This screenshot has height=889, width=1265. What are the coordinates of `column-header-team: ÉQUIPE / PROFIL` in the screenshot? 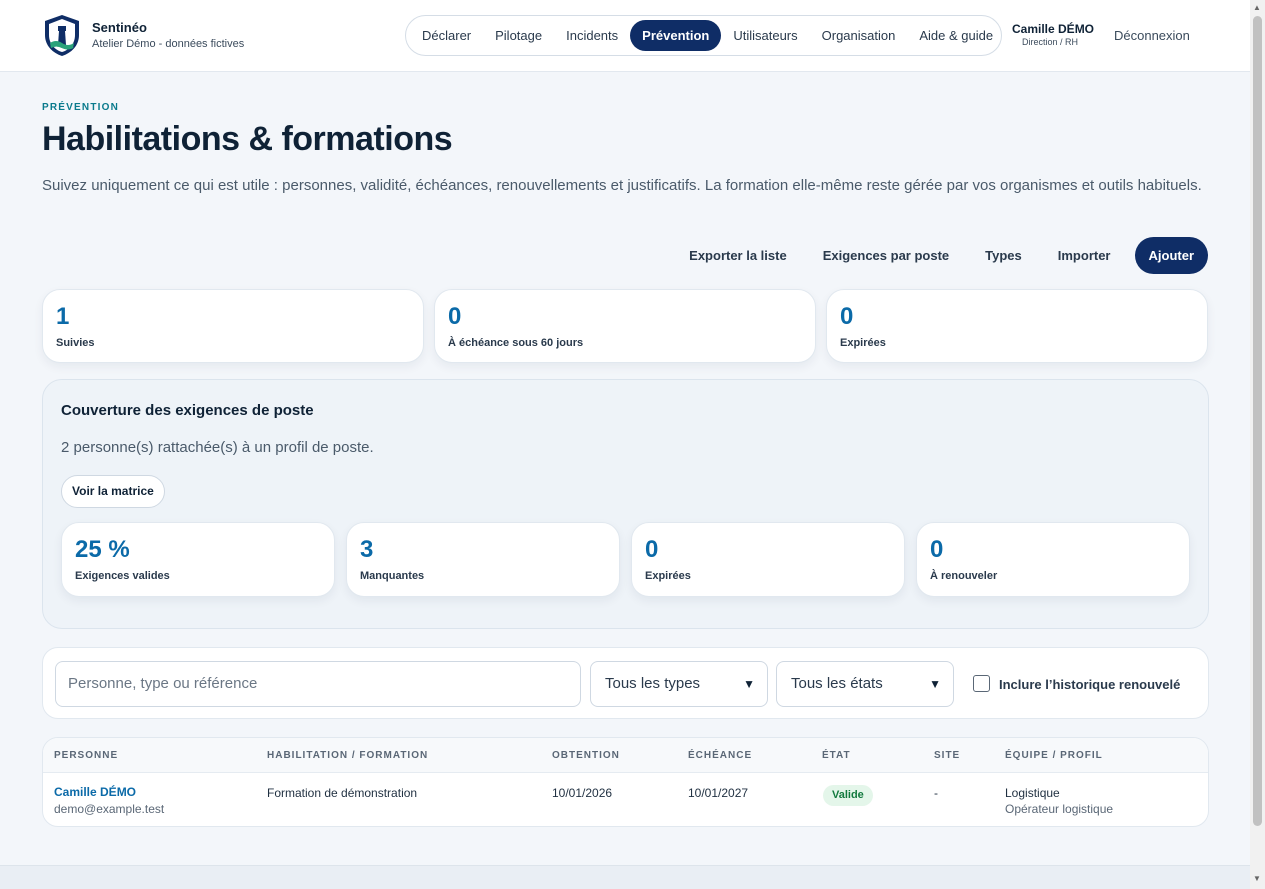 It's located at (1054, 755).